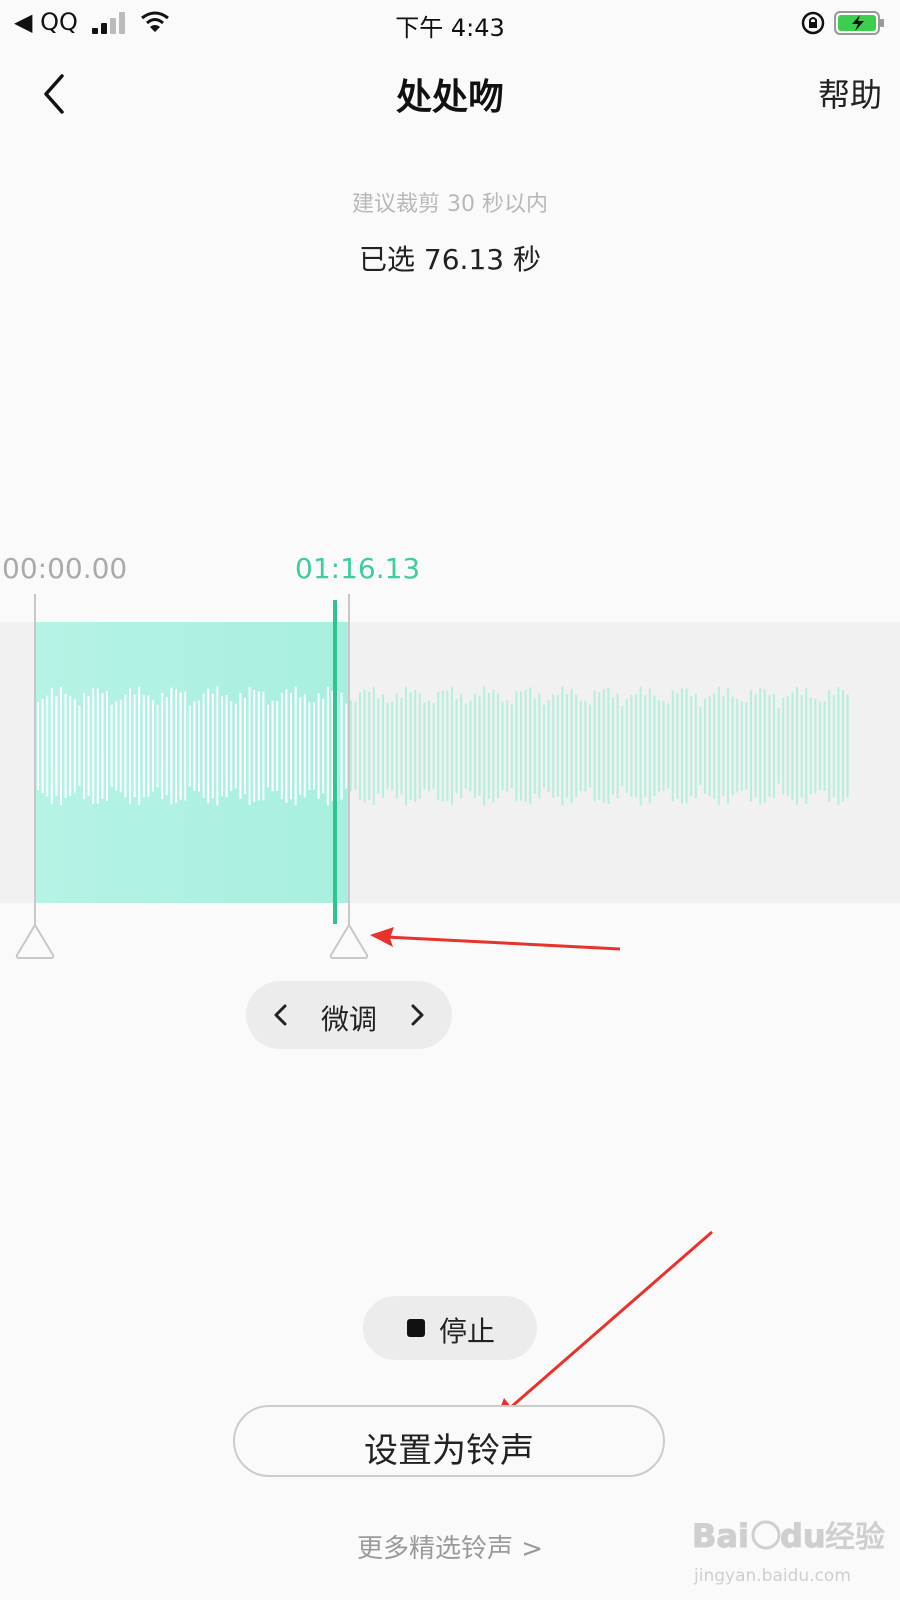 This screenshot has height=1600, width=900. I want to click on set-ringtone-label: 设置为铃声, so click(449, 1451).